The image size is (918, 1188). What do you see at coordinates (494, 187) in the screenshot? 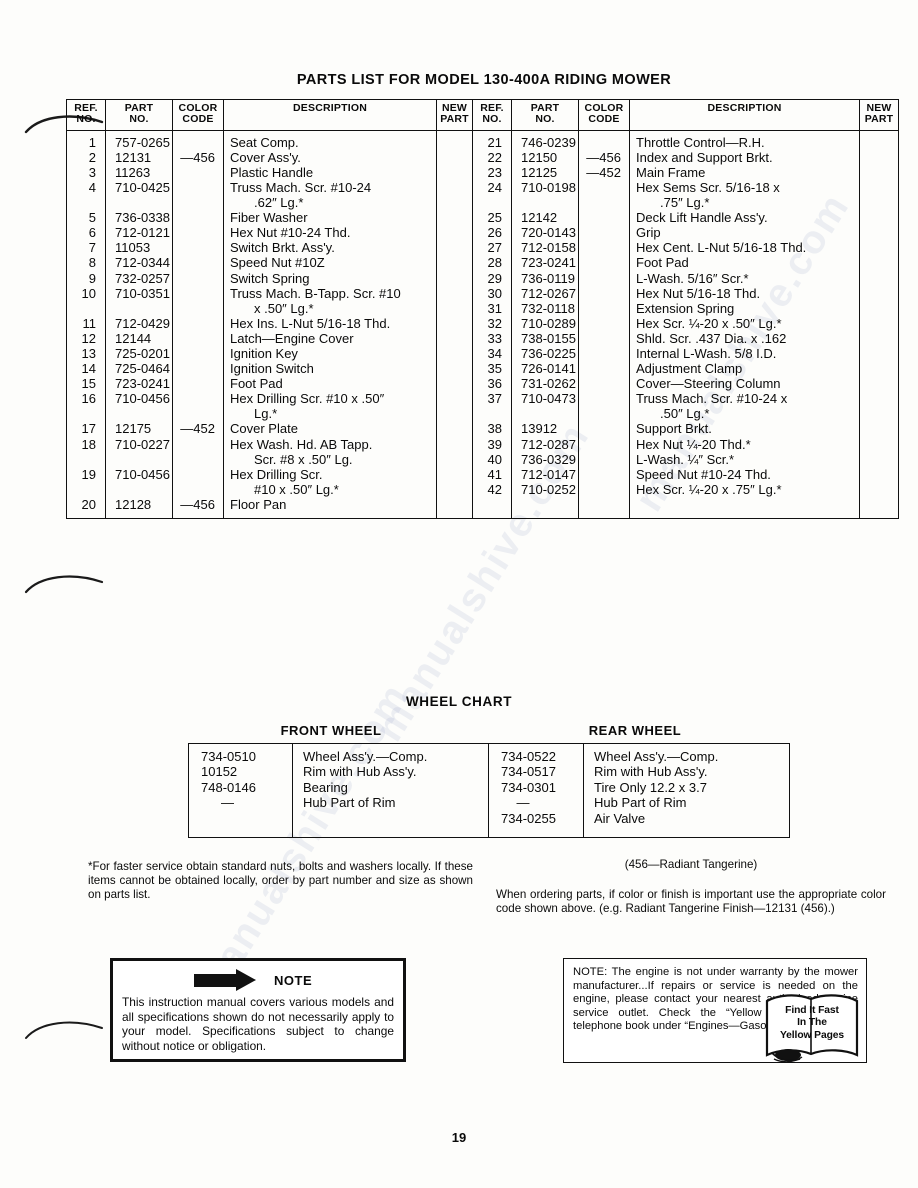
I see `table-cell: 24` at bounding box center [494, 187].